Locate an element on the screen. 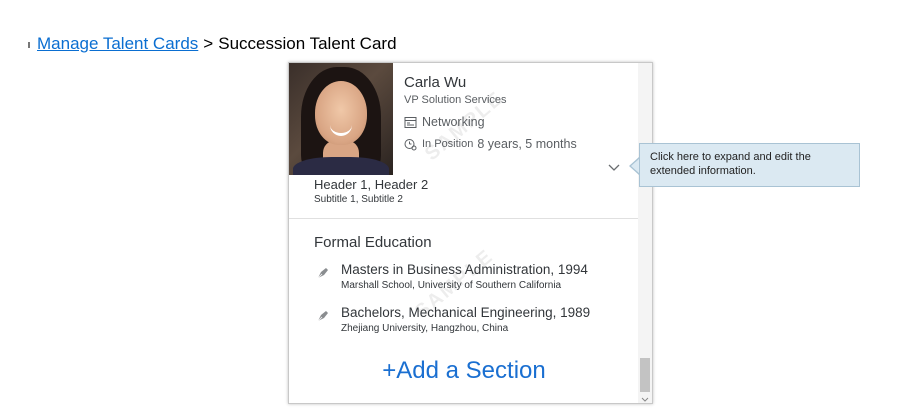  scrollbar is located at coordinates (645, 233).